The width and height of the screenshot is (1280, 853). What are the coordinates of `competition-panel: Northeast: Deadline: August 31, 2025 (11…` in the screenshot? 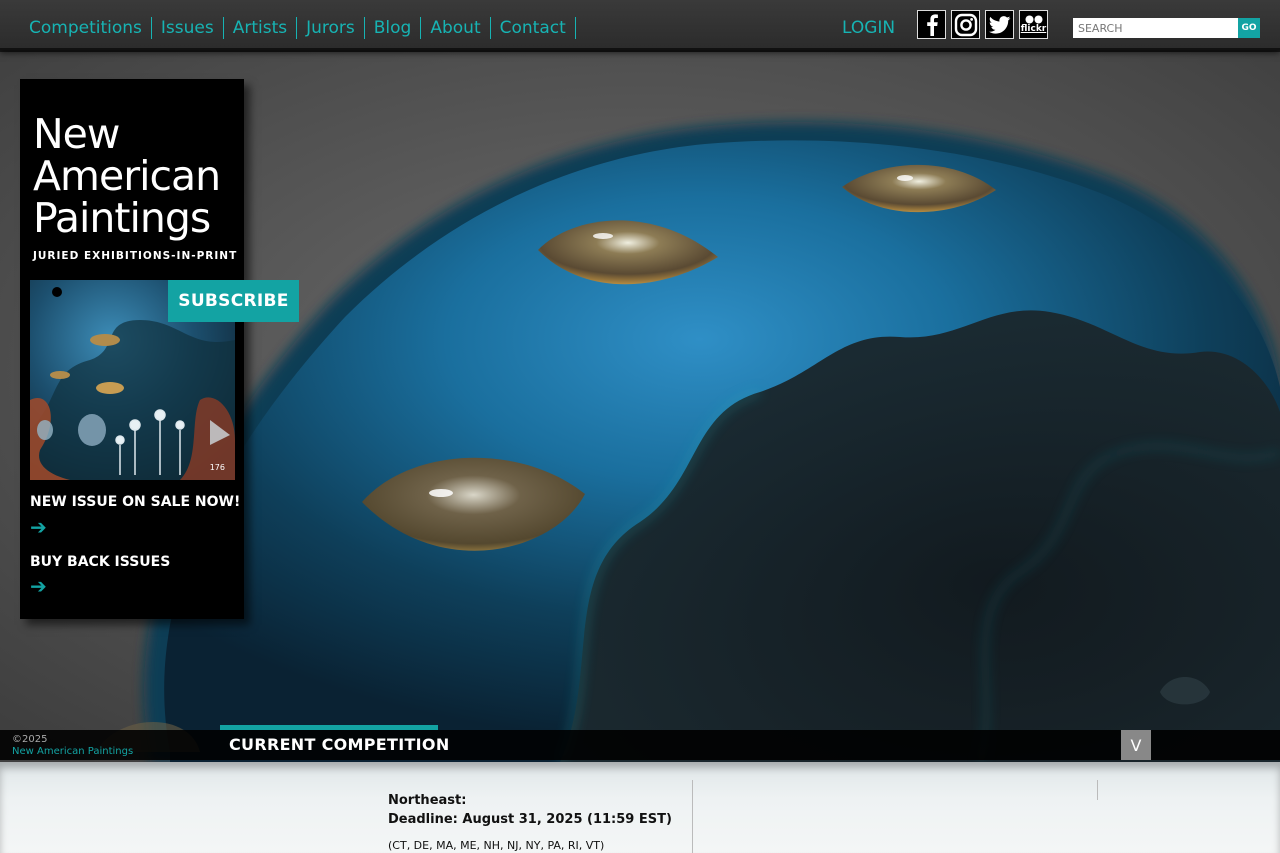 It's located at (640, 807).